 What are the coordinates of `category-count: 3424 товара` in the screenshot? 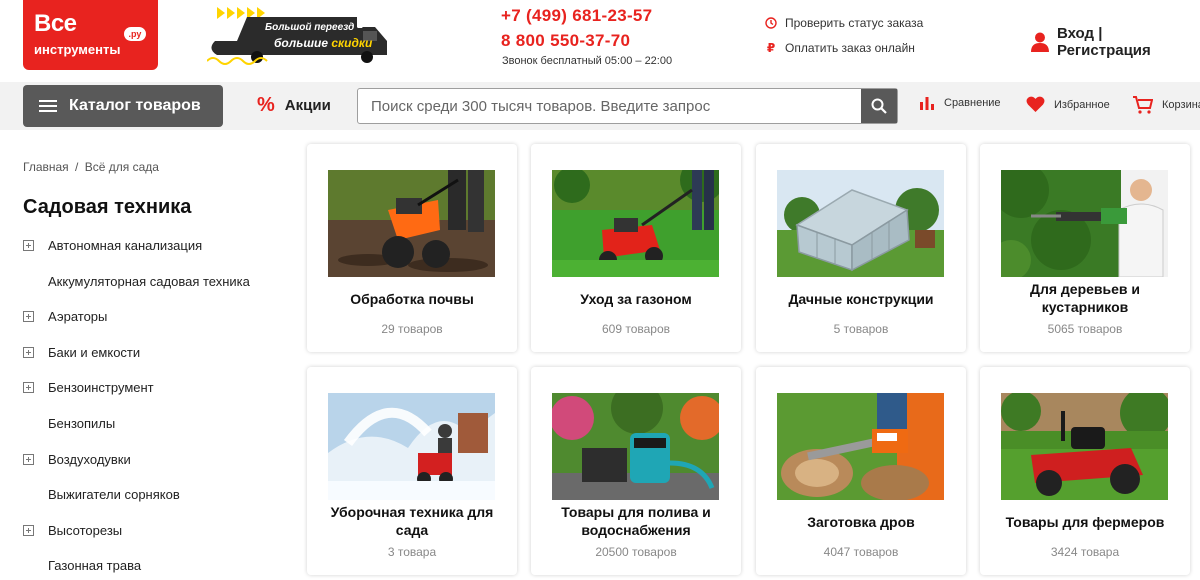 It's located at (1085, 552).